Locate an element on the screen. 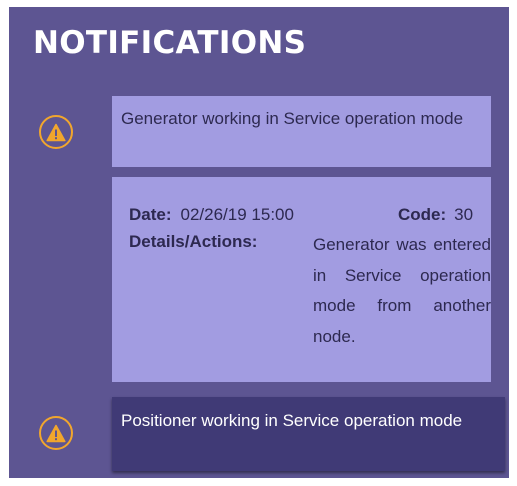 The width and height of the screenshot is (517, 486). date-label: Date: is located at coordinates (150, 214).